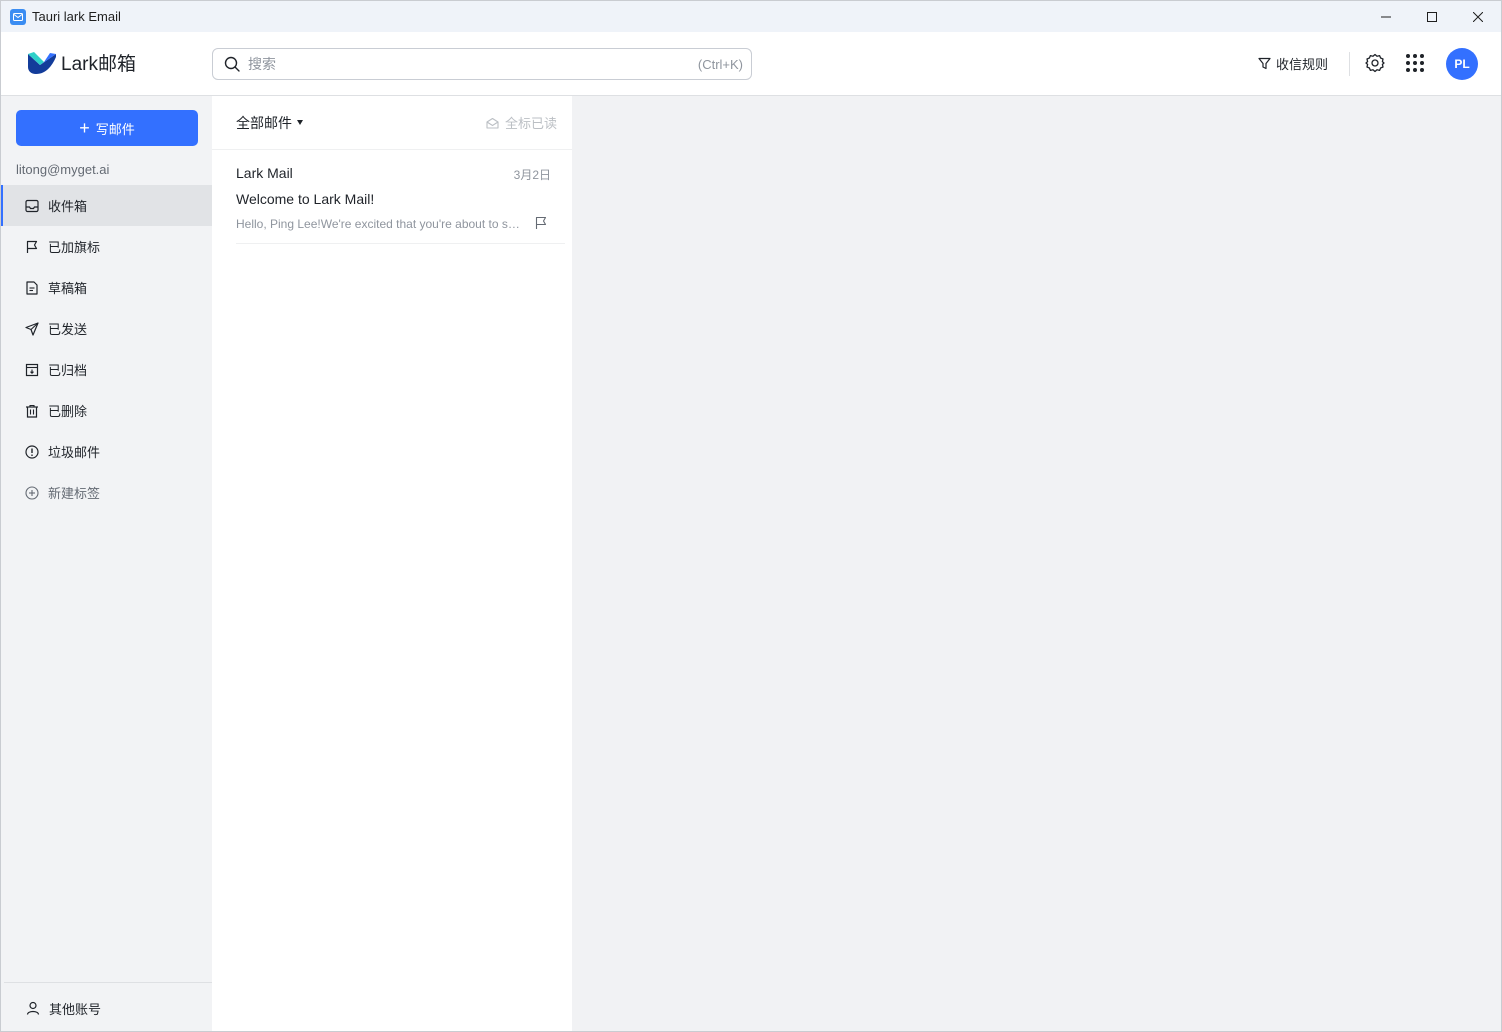 The width and height of the screenshot is (1502, 1032). I want to click on sidebar-item-archive: 已归档, so click(106, 369).